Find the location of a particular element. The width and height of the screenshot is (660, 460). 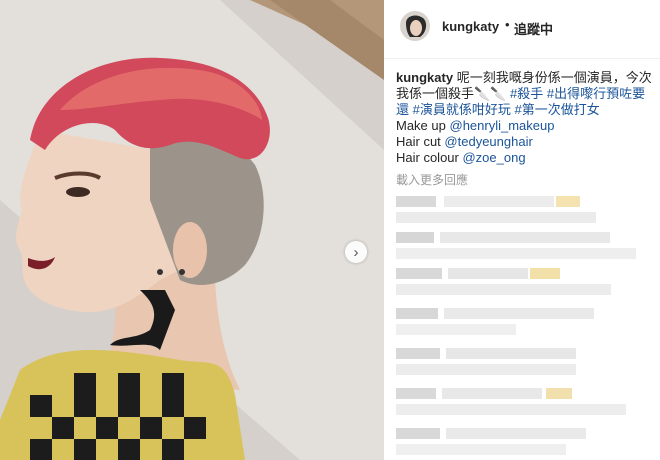

next-photo-button: › is located at coordinates (356, 252).